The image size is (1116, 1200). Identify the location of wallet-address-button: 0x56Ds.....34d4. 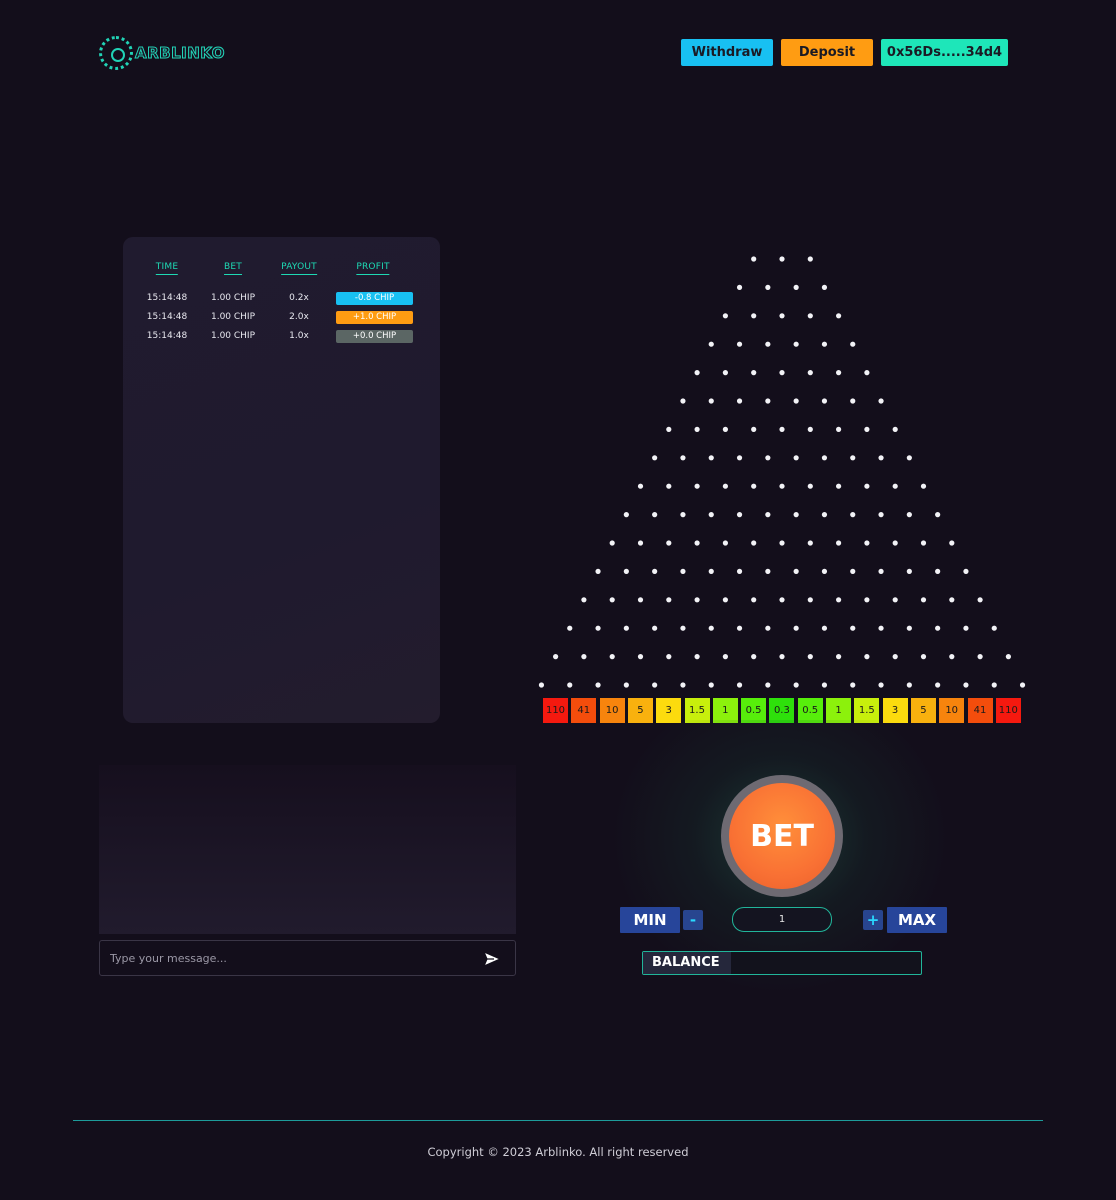
(944, 52).